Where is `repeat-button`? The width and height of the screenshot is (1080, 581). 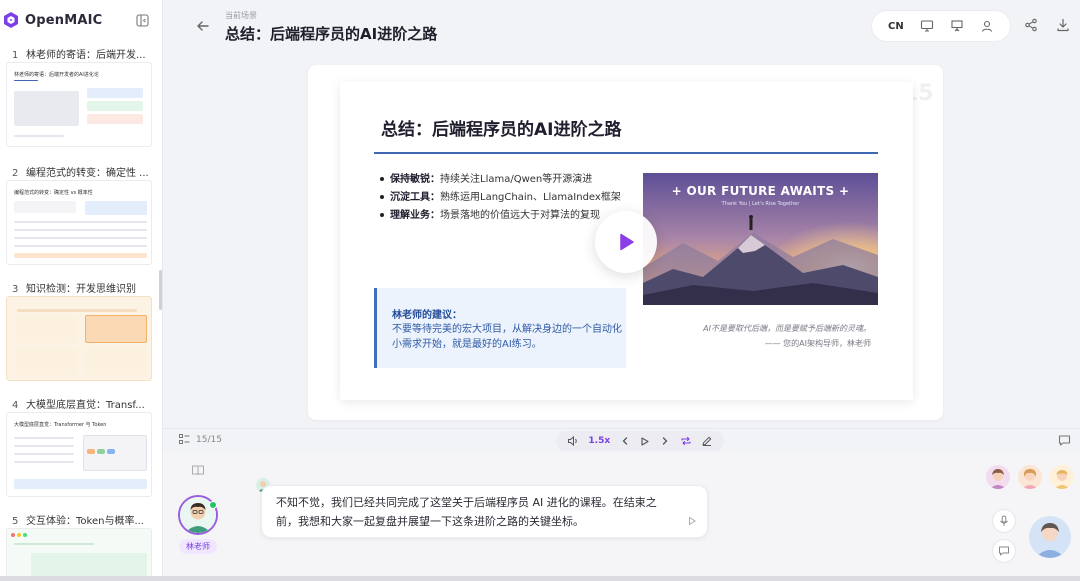
repeat-button is located at coordinates (686, 441).